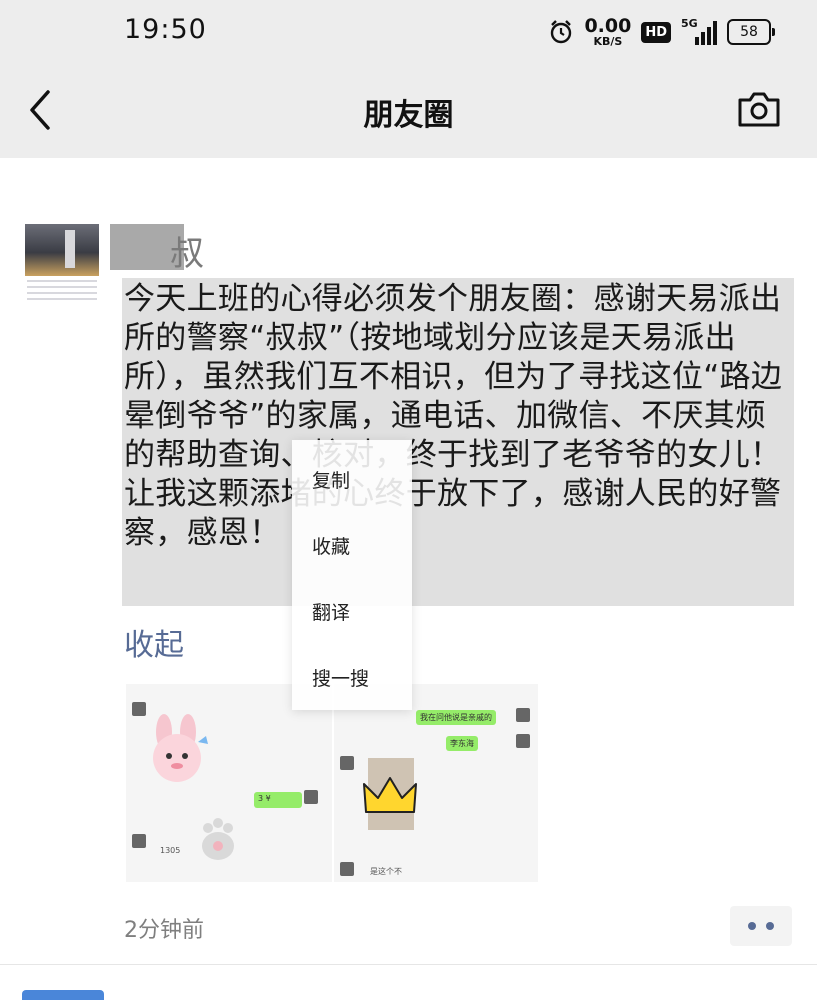  What do you see at coordinates (278, 800) in the screenshot?
I see `chat-bubble: 3 ¥` at bounding box center [278, 800].